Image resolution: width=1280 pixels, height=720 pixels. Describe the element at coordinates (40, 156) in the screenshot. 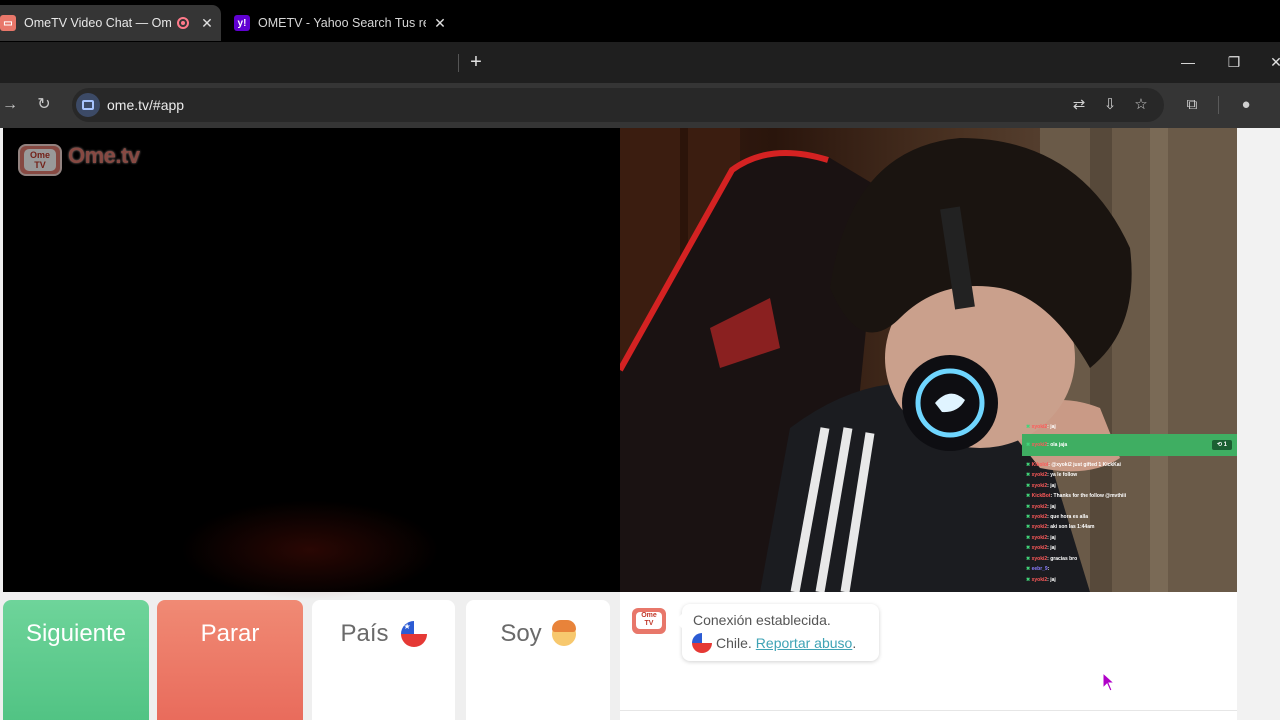

I see `tv-icon: Ome TV` at that location.